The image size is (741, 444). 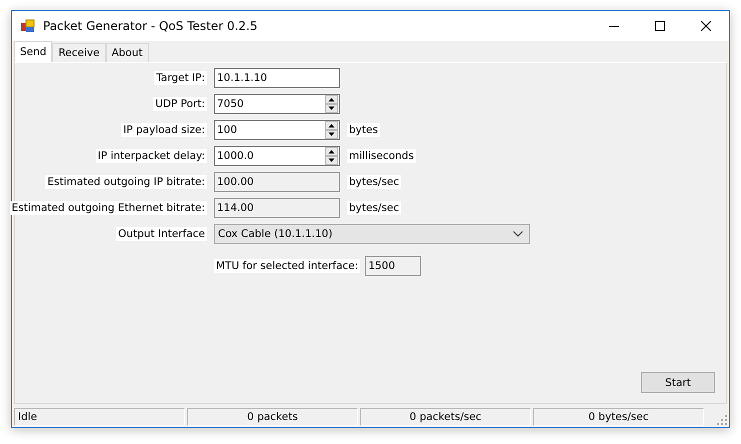 What do you see at coordinates (151, 156) in the screenshot?
I see `field-label: IP interpacket delay:` at bounding box center [151, 156].